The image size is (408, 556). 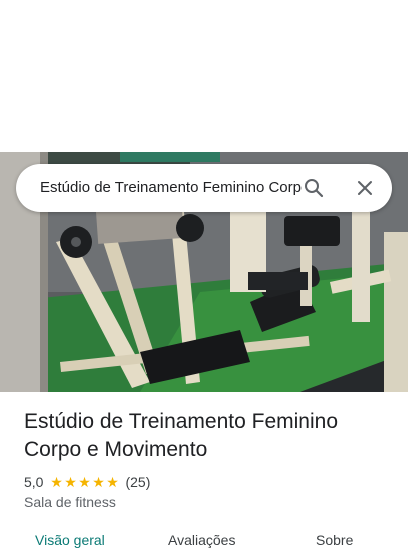 I want to click on tab-reviews: Avaliações, so click(x=201, y=540).